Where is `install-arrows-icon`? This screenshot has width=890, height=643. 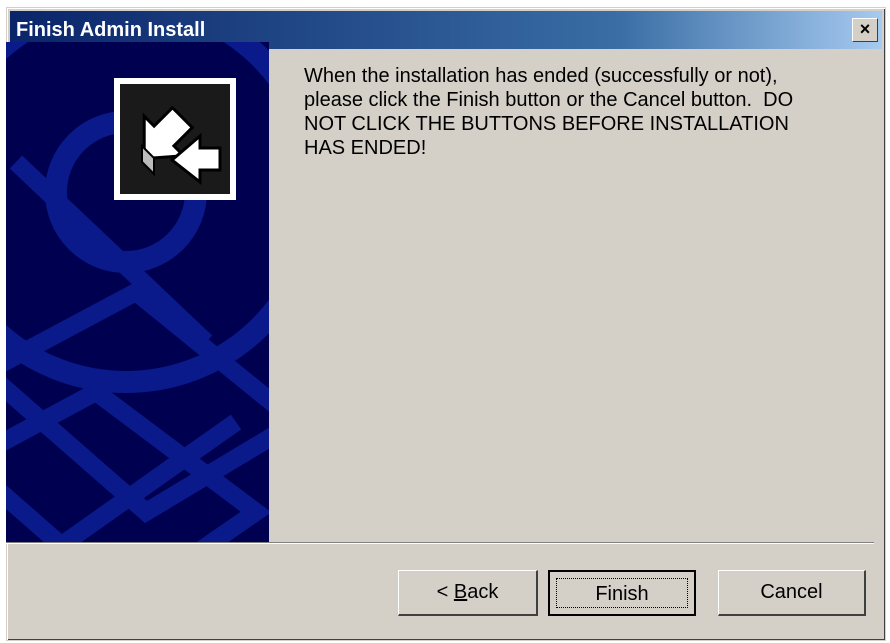 install-arrows-icon is located at coordinates (175, 139).